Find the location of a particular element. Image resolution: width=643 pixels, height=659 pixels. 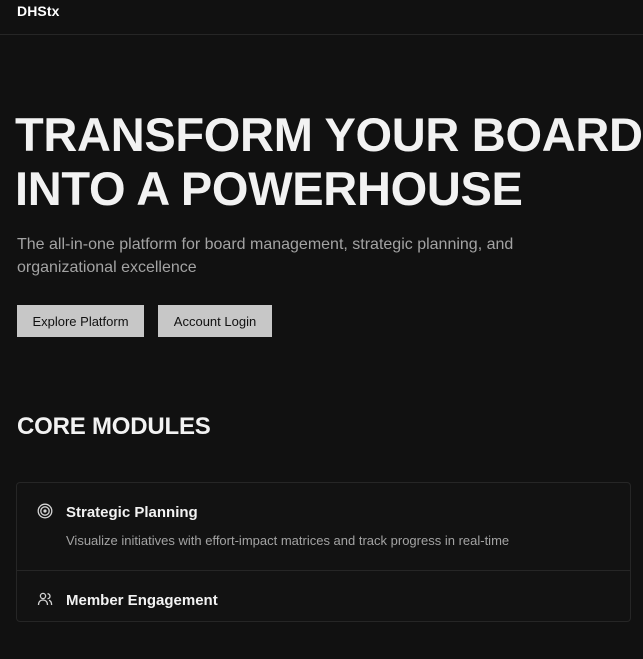

brand-logo-text: DHStx is located at coordinates (38, 11).